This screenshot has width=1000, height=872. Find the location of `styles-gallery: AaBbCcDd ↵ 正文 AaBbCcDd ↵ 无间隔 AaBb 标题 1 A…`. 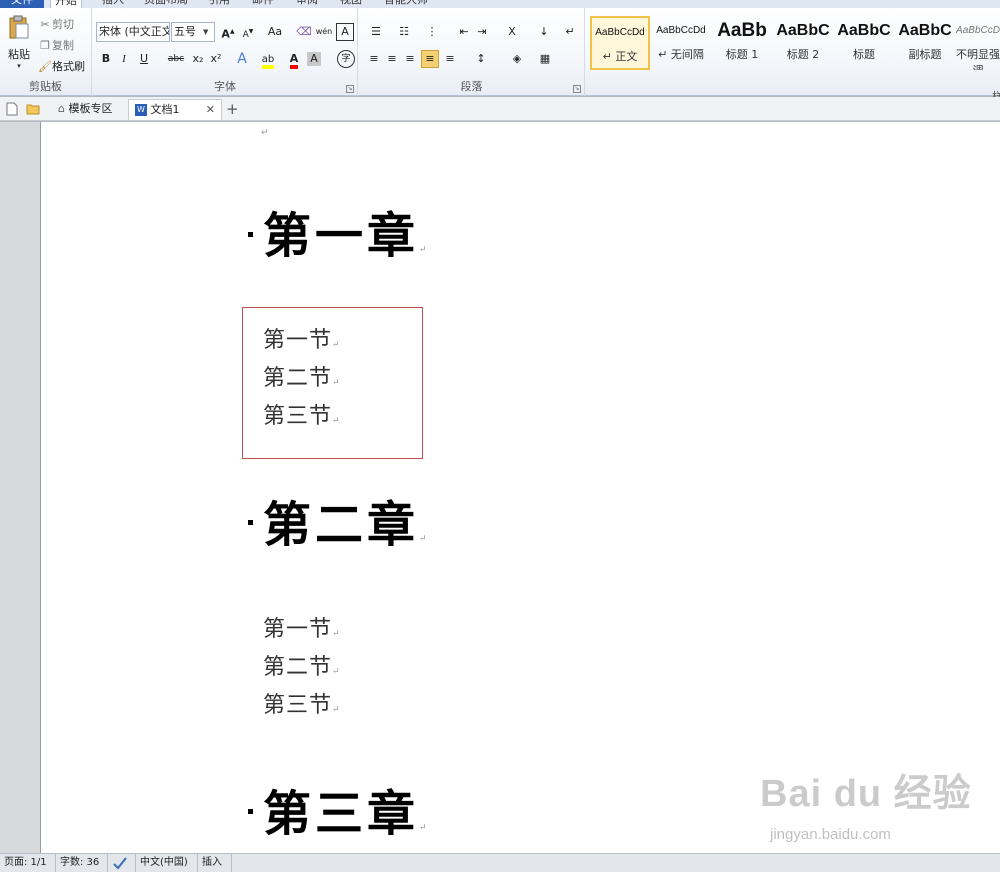

styles-gallery: AaBbCcDd ↵ 正文 AaBbCcDd ↵ 无间隔 AaBb 标题 1 A… is located at coordinates (794, 58).